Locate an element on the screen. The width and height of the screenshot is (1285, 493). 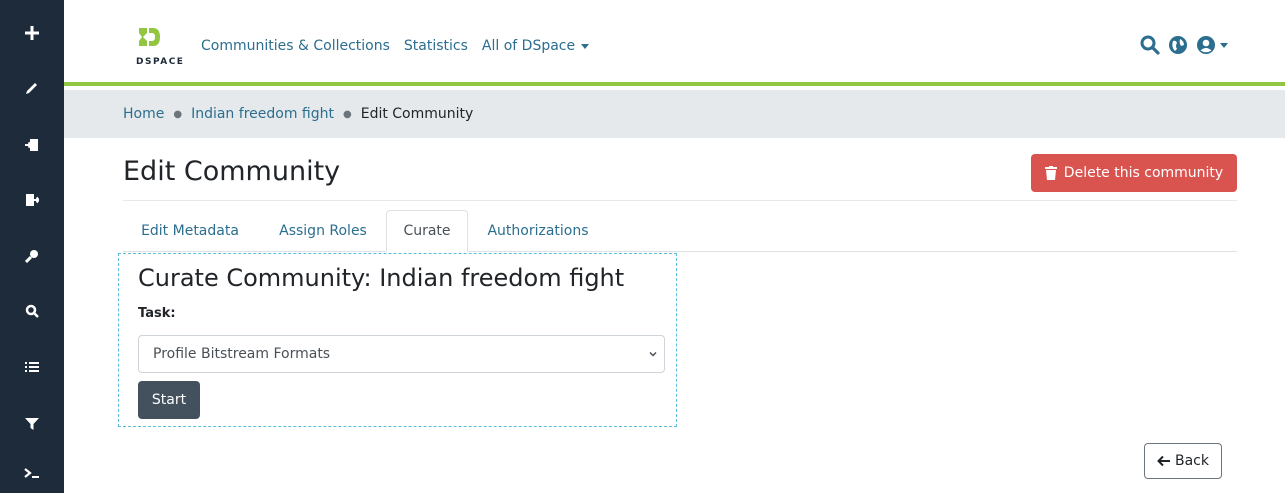
delete-community-label: Delete this community is located at coordinates (1143, 173).